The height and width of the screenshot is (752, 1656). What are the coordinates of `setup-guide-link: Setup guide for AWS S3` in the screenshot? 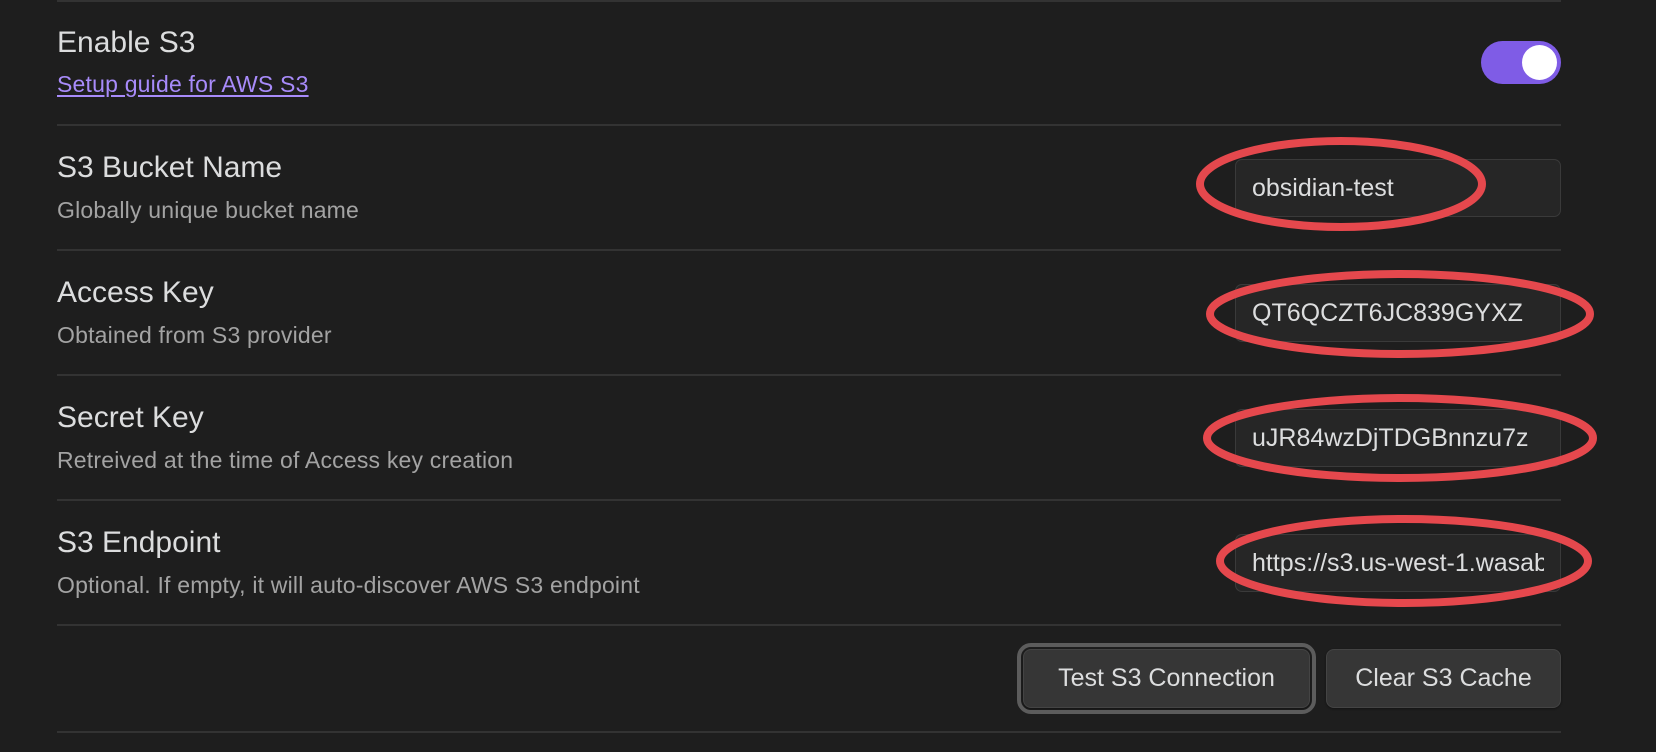 It's located at (183, 84).